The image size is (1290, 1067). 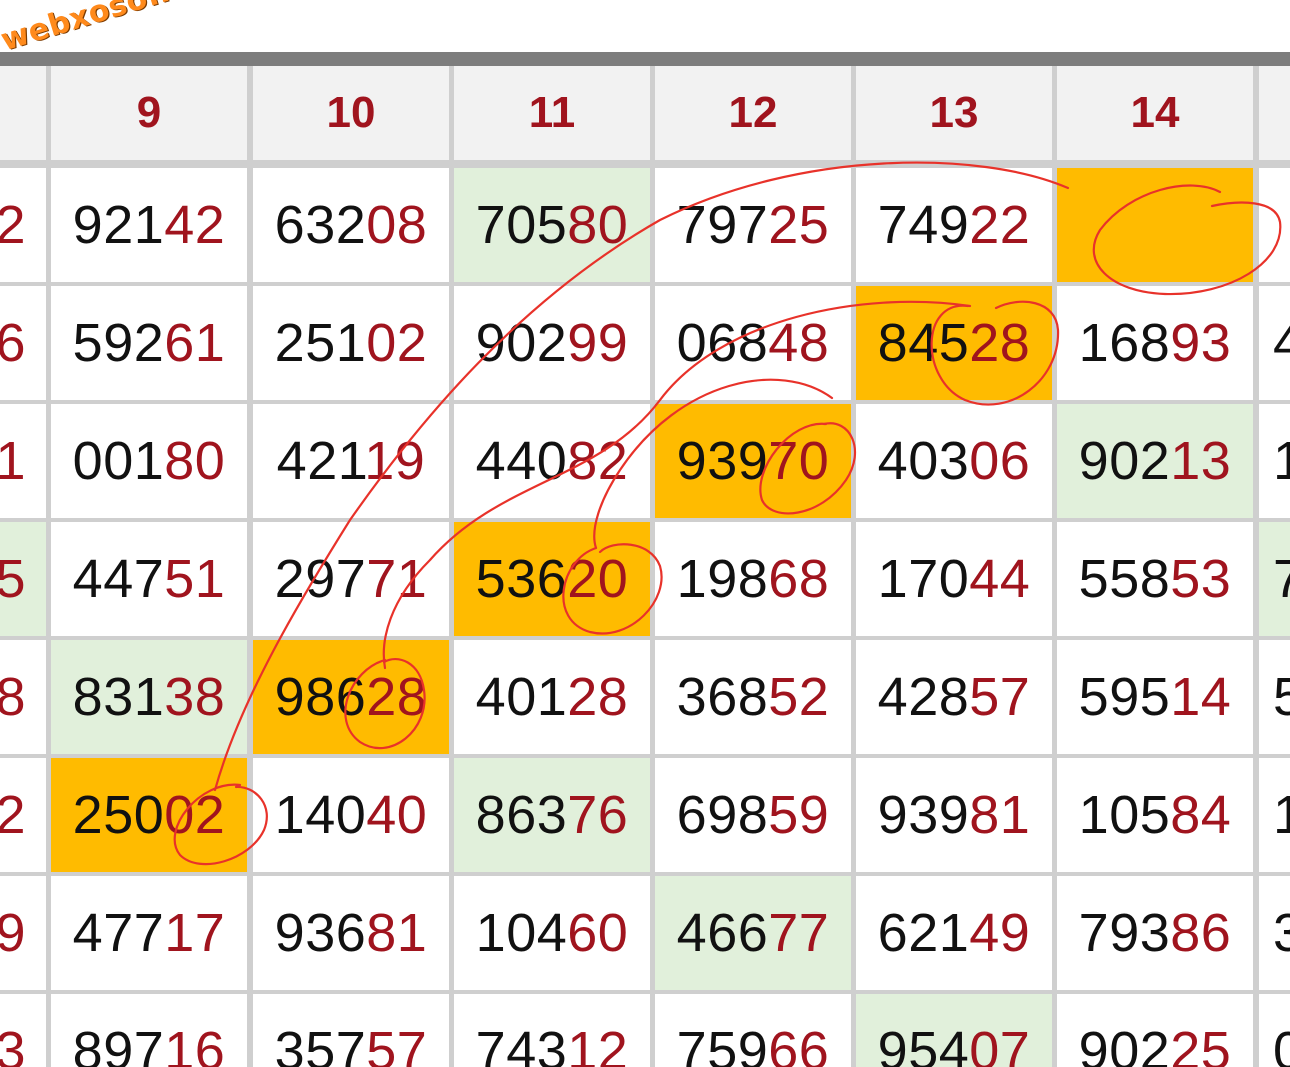 I want to click on cell-number: 93981, so click(x=954, y=815).